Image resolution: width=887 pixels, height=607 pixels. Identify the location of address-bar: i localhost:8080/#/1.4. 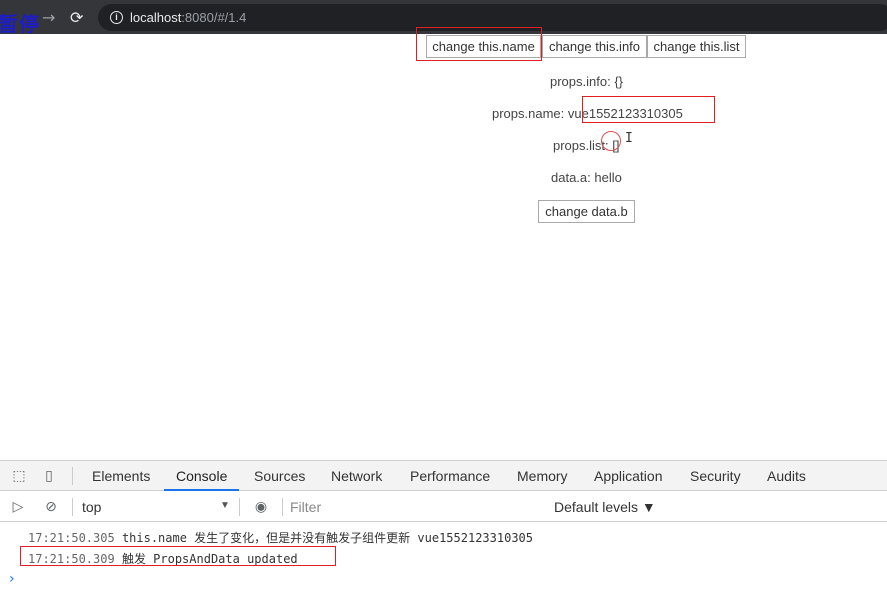
(492, 17).